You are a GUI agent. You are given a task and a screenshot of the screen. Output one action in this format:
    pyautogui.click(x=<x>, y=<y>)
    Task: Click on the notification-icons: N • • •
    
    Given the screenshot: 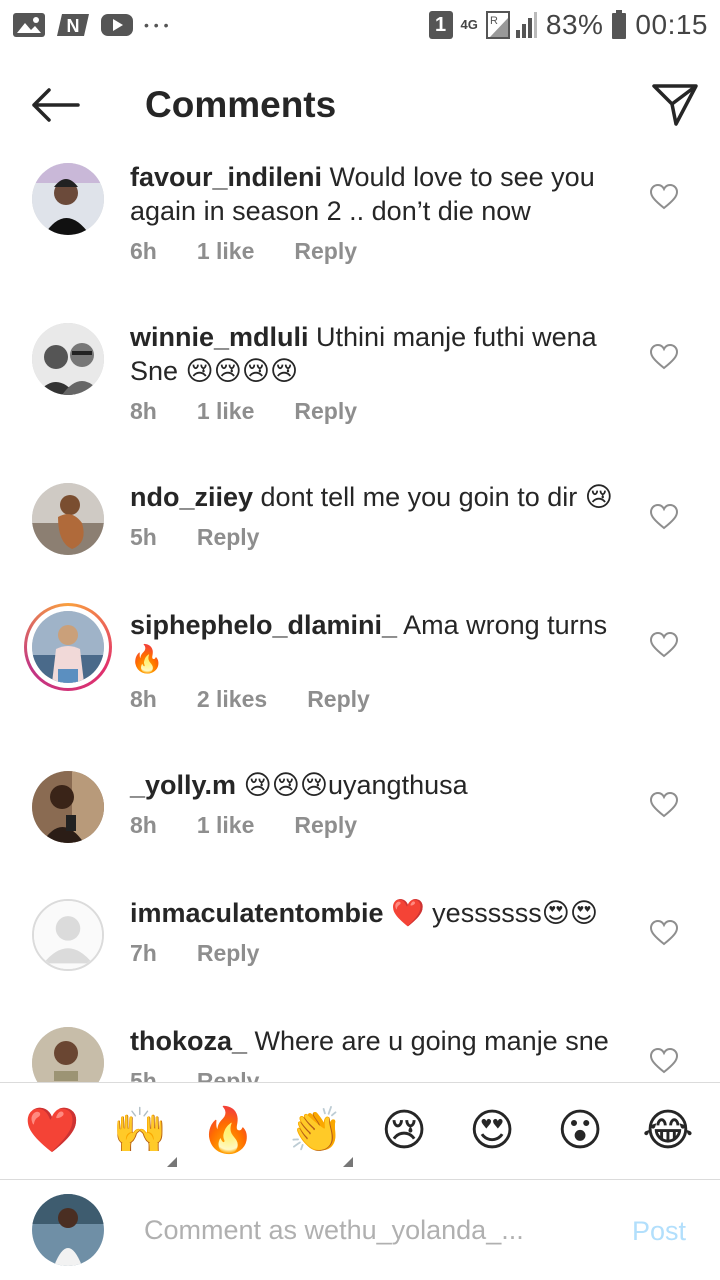 What is the action you would take?
    pyautogui.click(x=90, y=25)
    